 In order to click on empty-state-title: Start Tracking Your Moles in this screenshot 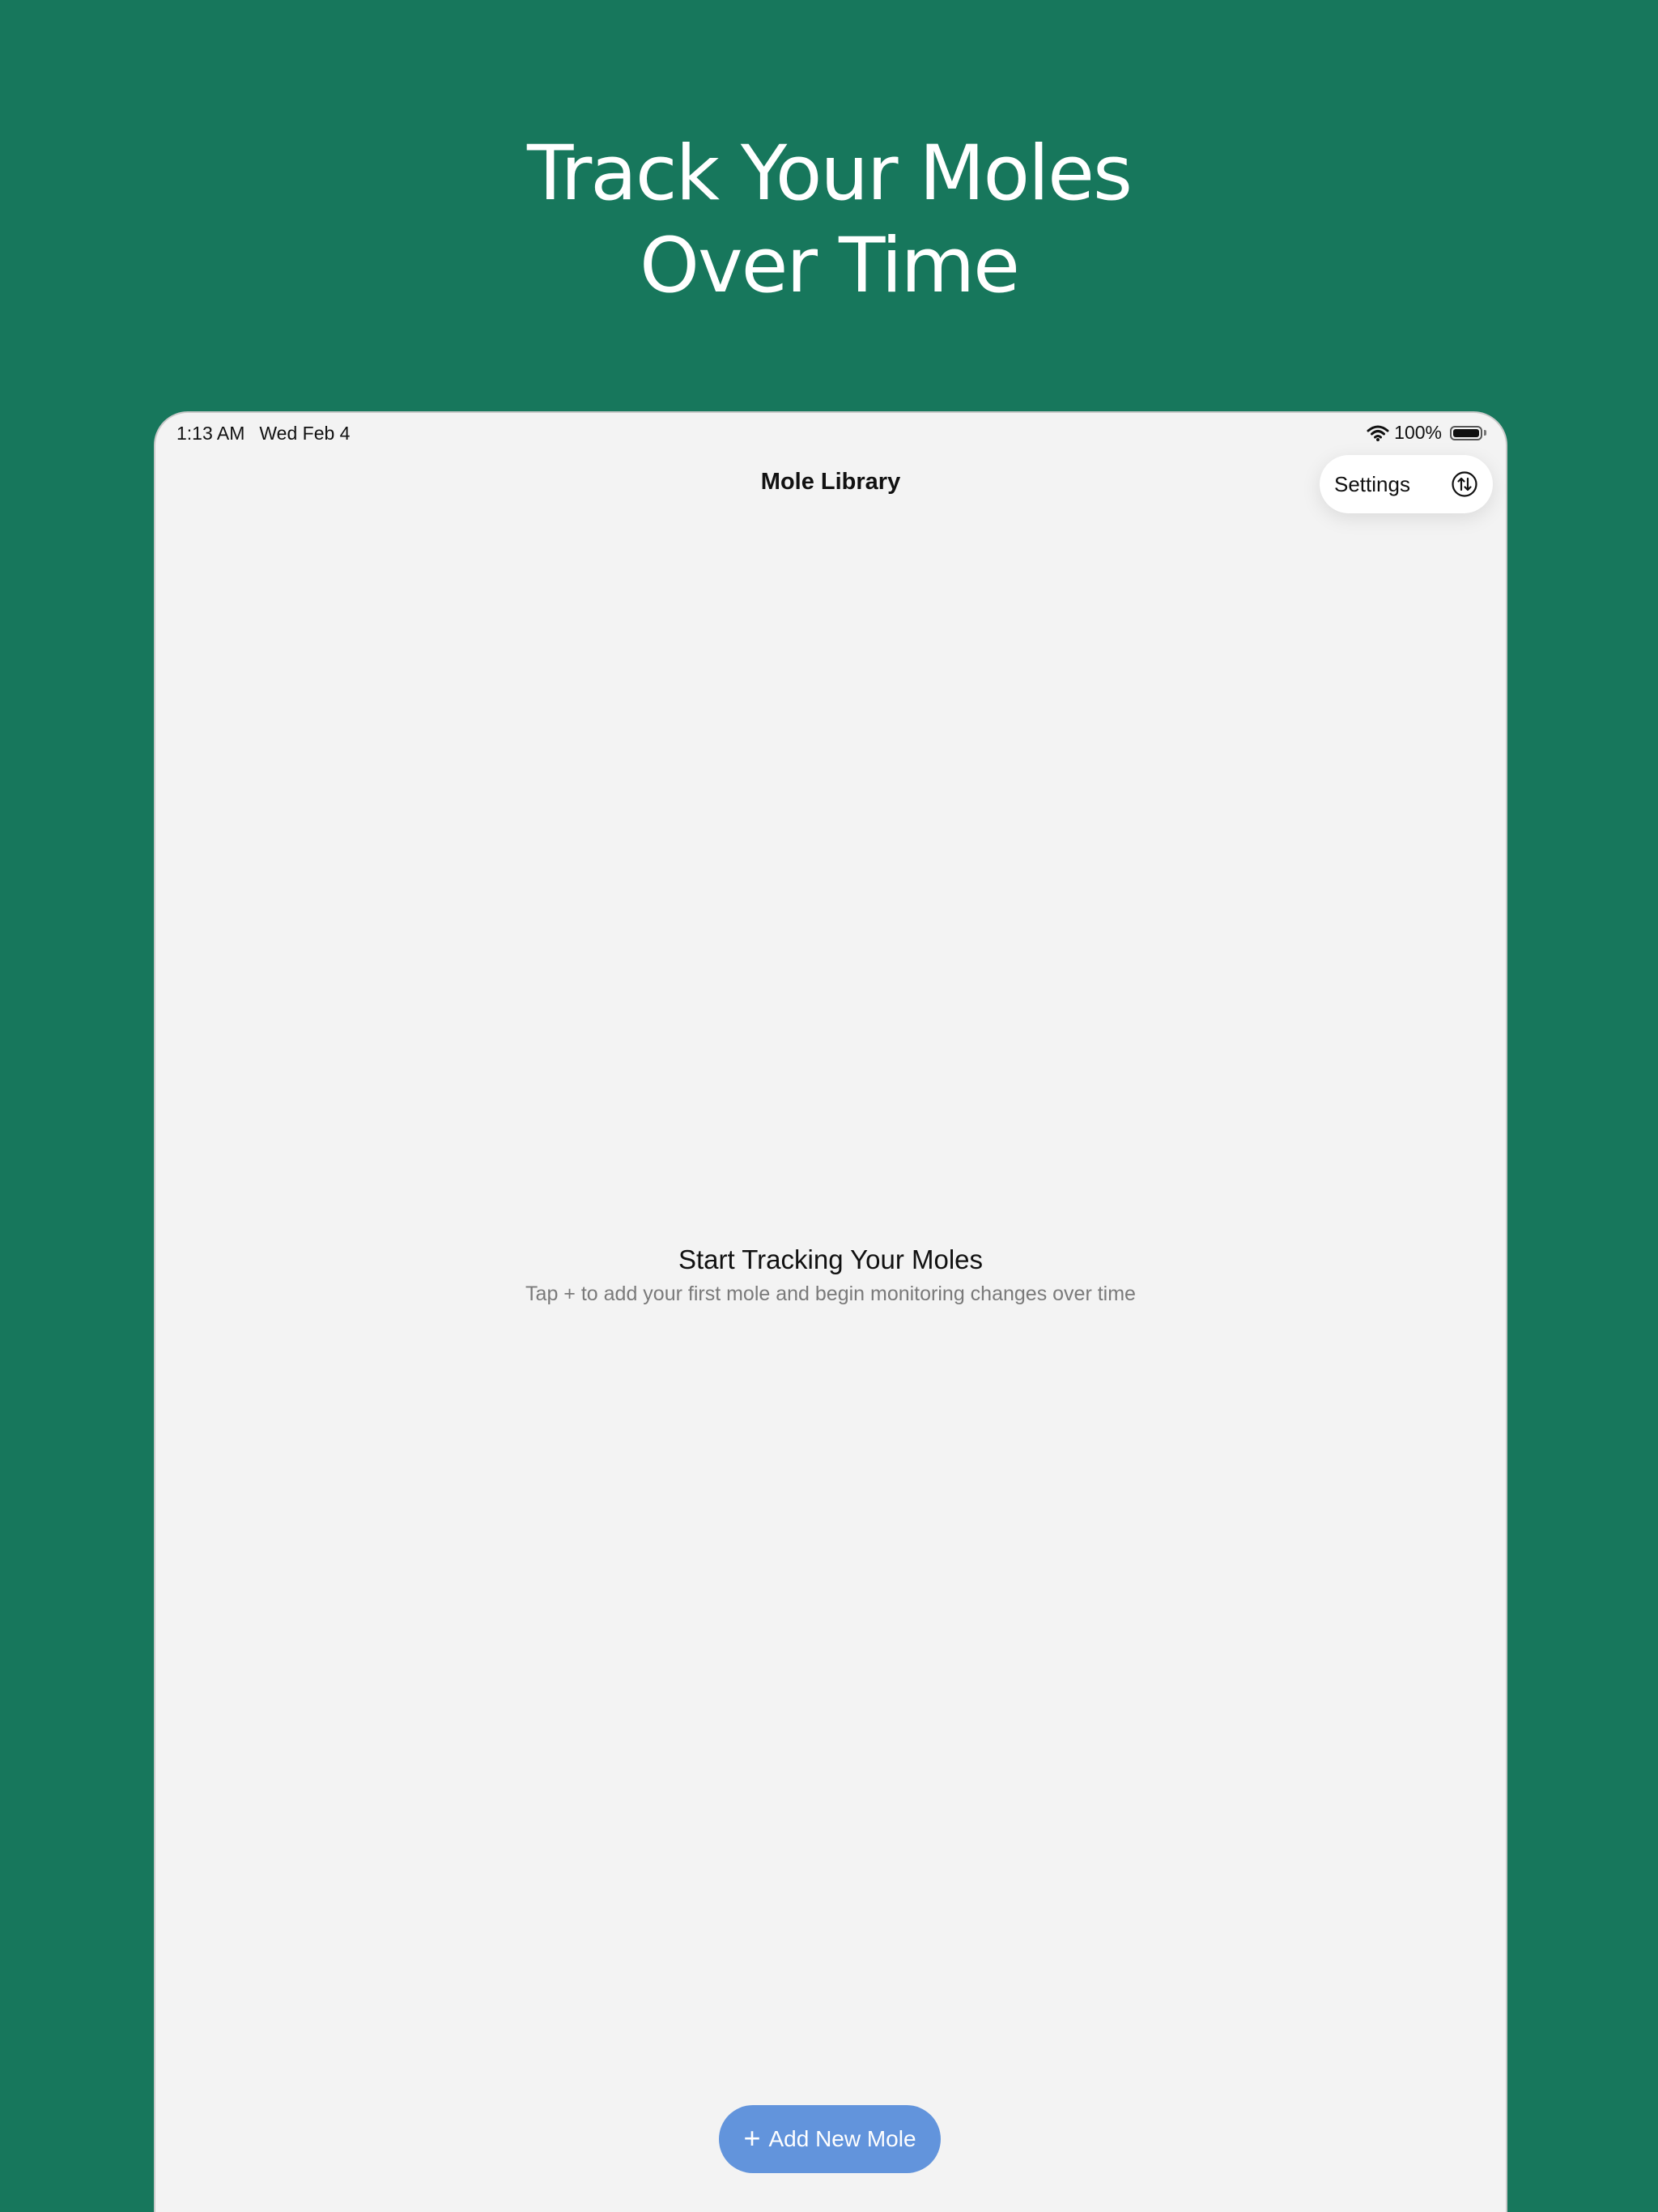, I will do `click(831, 1259)`.